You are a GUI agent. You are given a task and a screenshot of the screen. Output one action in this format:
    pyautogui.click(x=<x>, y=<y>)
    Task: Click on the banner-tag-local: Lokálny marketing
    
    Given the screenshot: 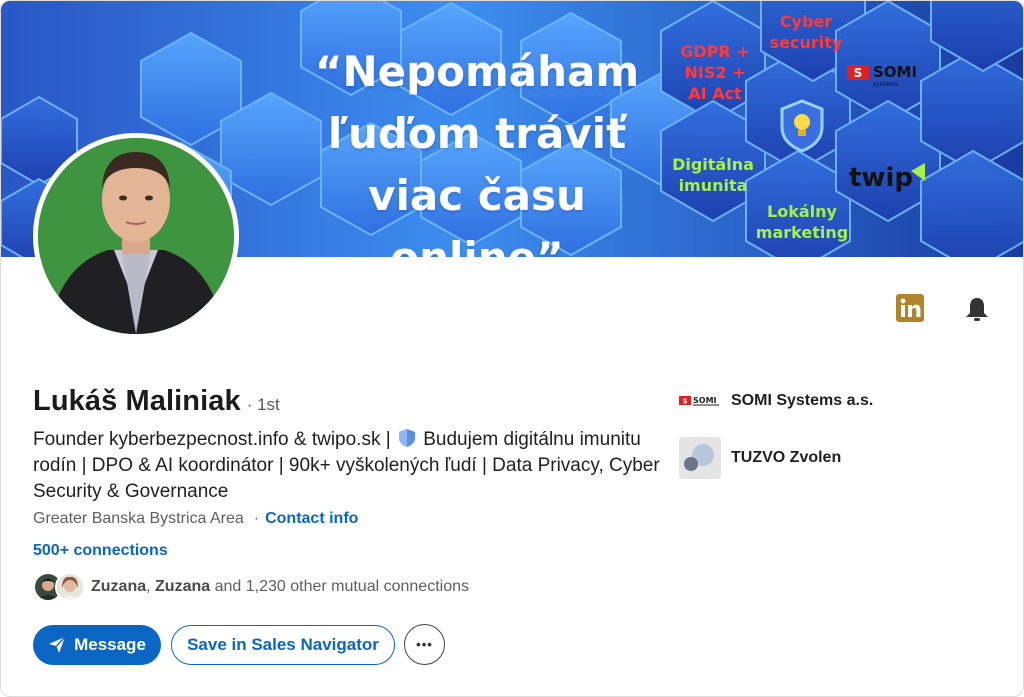 What is the action you would take?
    pyautogui.click(x=802, y=222)
    